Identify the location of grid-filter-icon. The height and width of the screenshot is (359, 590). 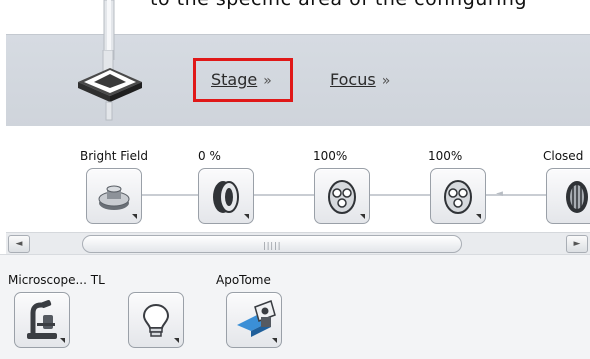
(577, 197).